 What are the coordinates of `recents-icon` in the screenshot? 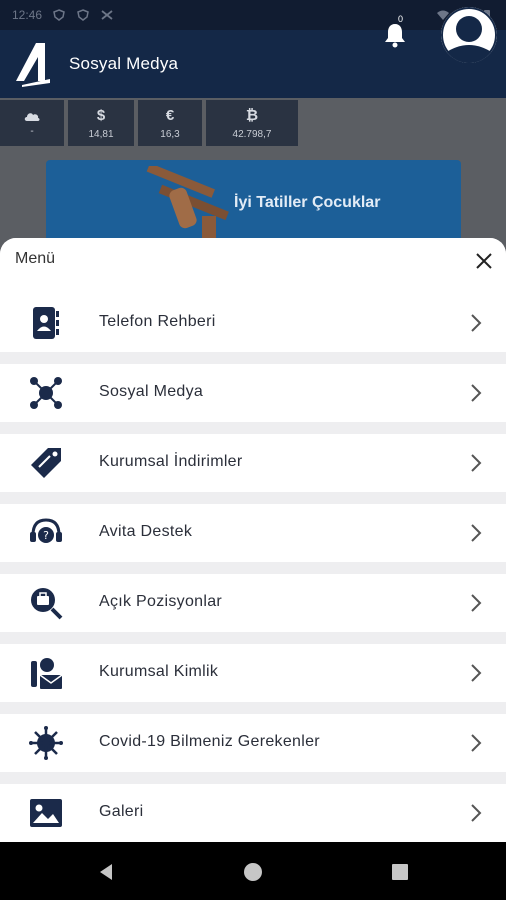 It's located at (400, 872).